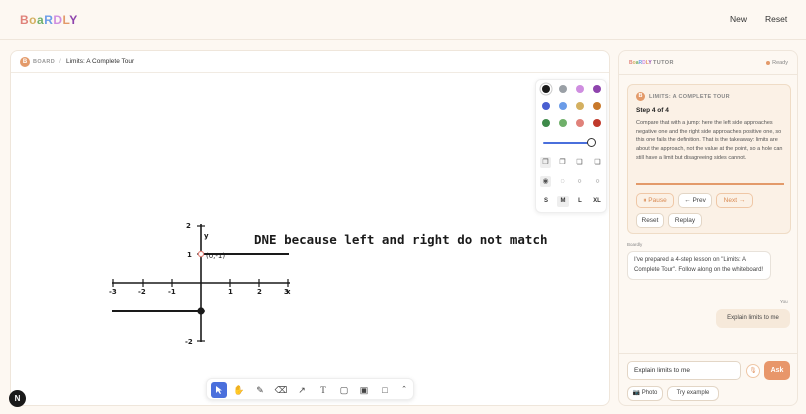  I want to click on assistant-badge-icon: N, so click(17, 398).